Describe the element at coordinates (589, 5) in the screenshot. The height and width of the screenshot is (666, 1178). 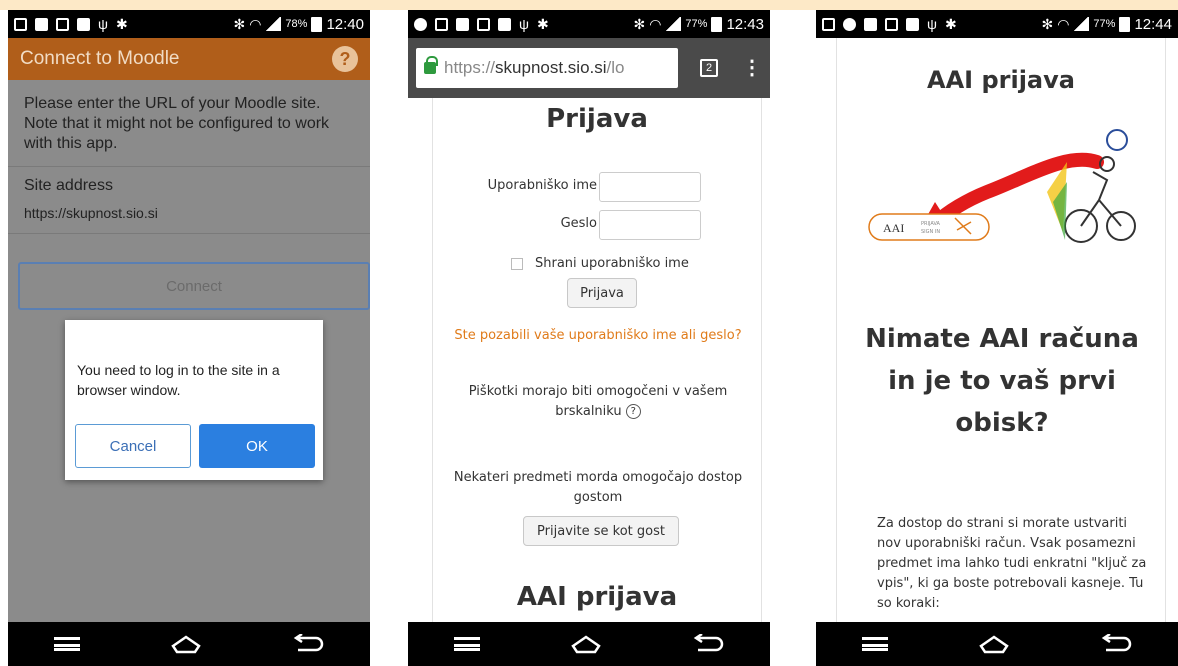
I see `top-strip` at that location.